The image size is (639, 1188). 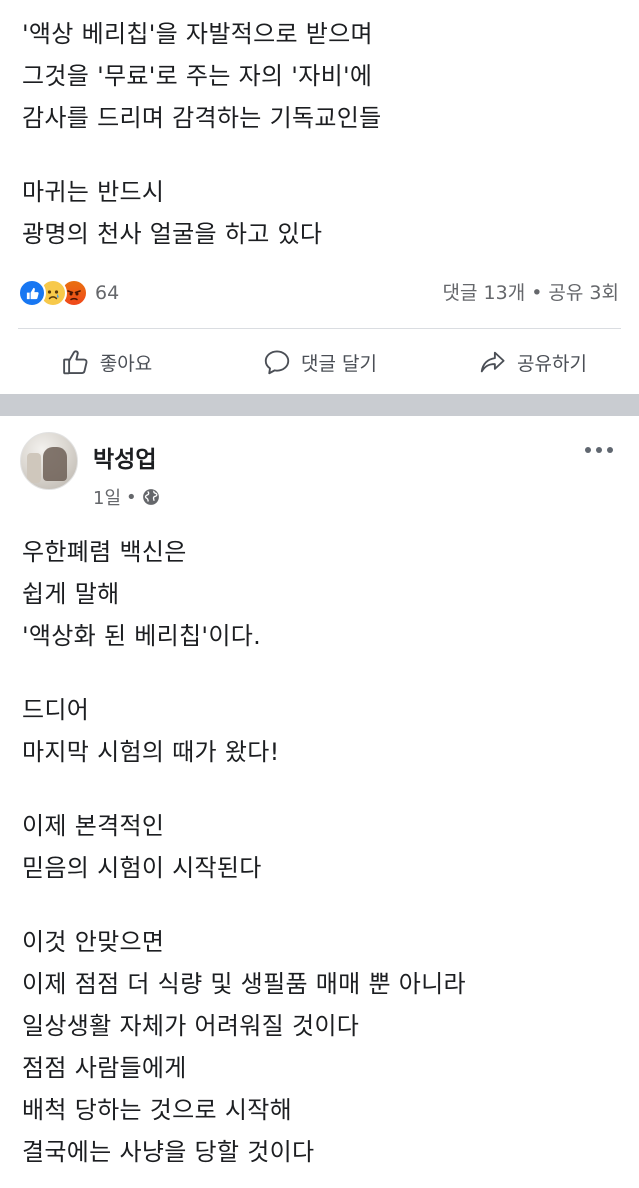 I want to click on post-line: 배척 당하는 것으로 시작해, so click(x=157, y=1110).